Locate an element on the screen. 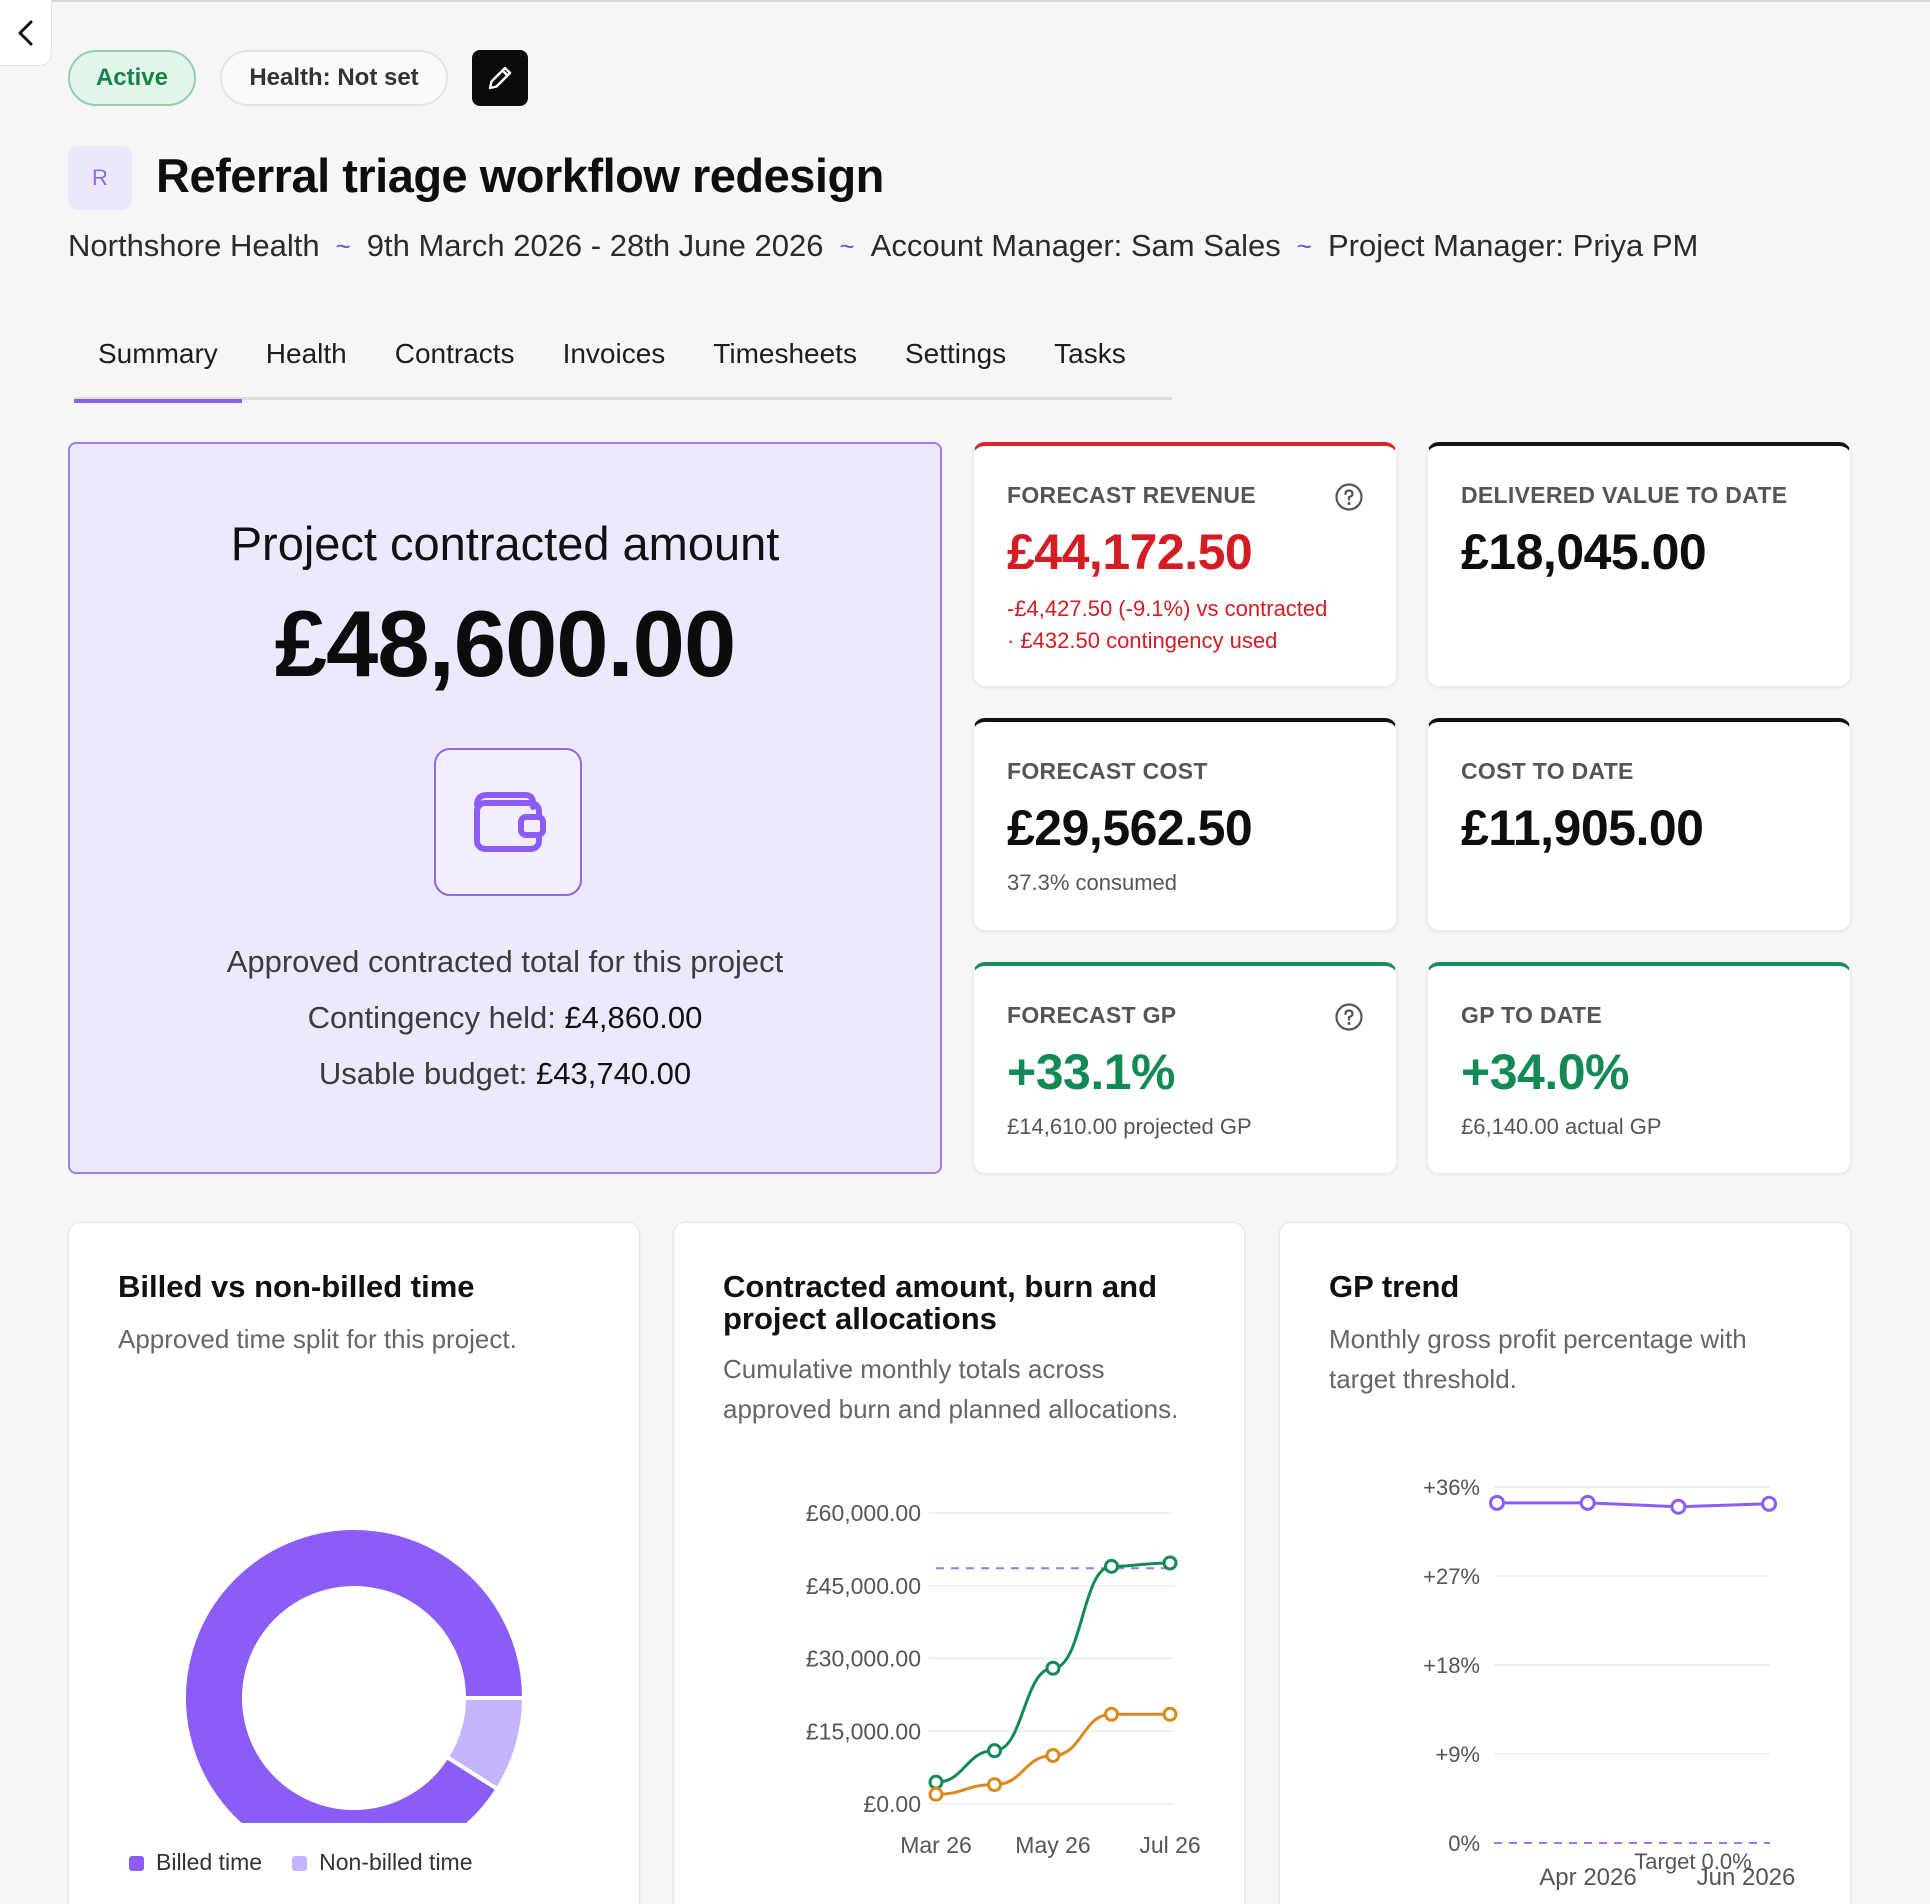 Image resolution: width=1930 pixels, height=1904 pixels. kpi-label: COST TO DATE is located at coordinates (1547, 771).